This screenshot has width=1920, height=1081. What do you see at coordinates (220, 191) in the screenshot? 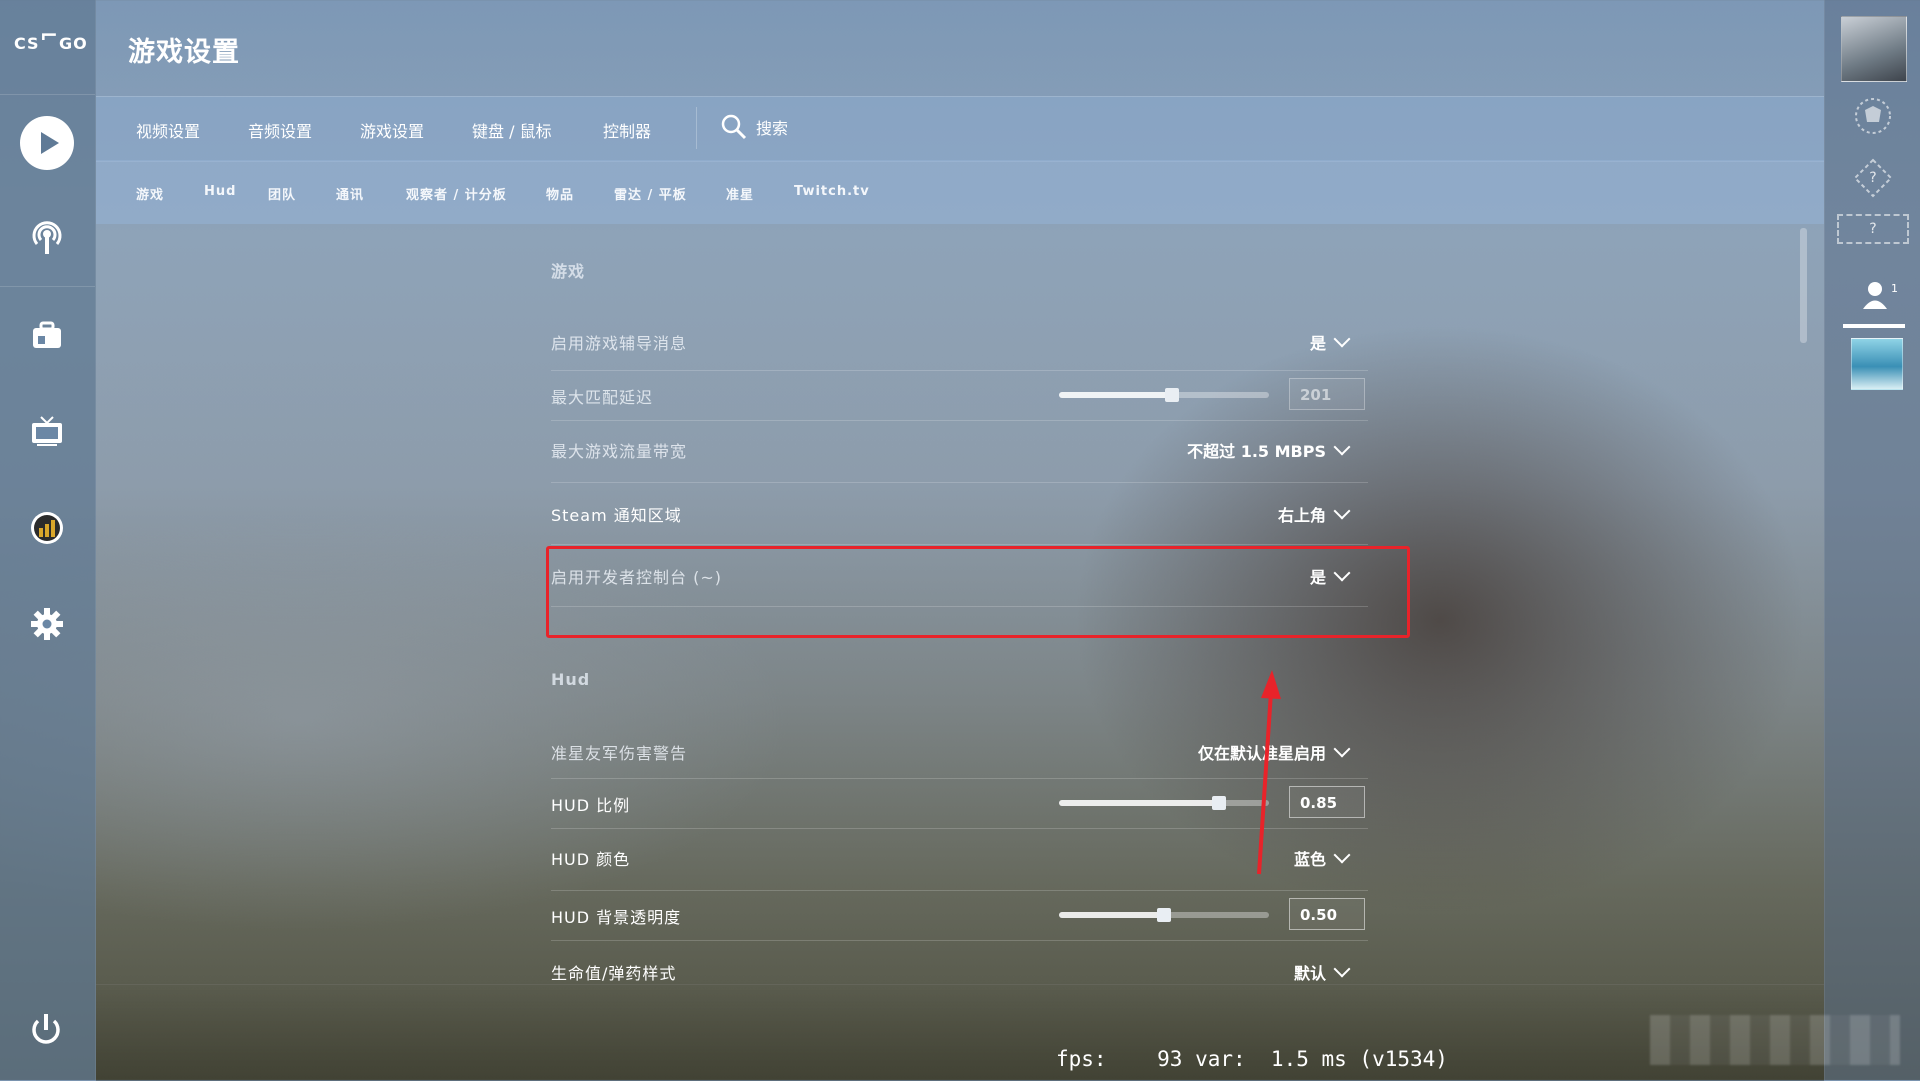
I see `subtab-hud: Hud` at bounding box center [220, 191].